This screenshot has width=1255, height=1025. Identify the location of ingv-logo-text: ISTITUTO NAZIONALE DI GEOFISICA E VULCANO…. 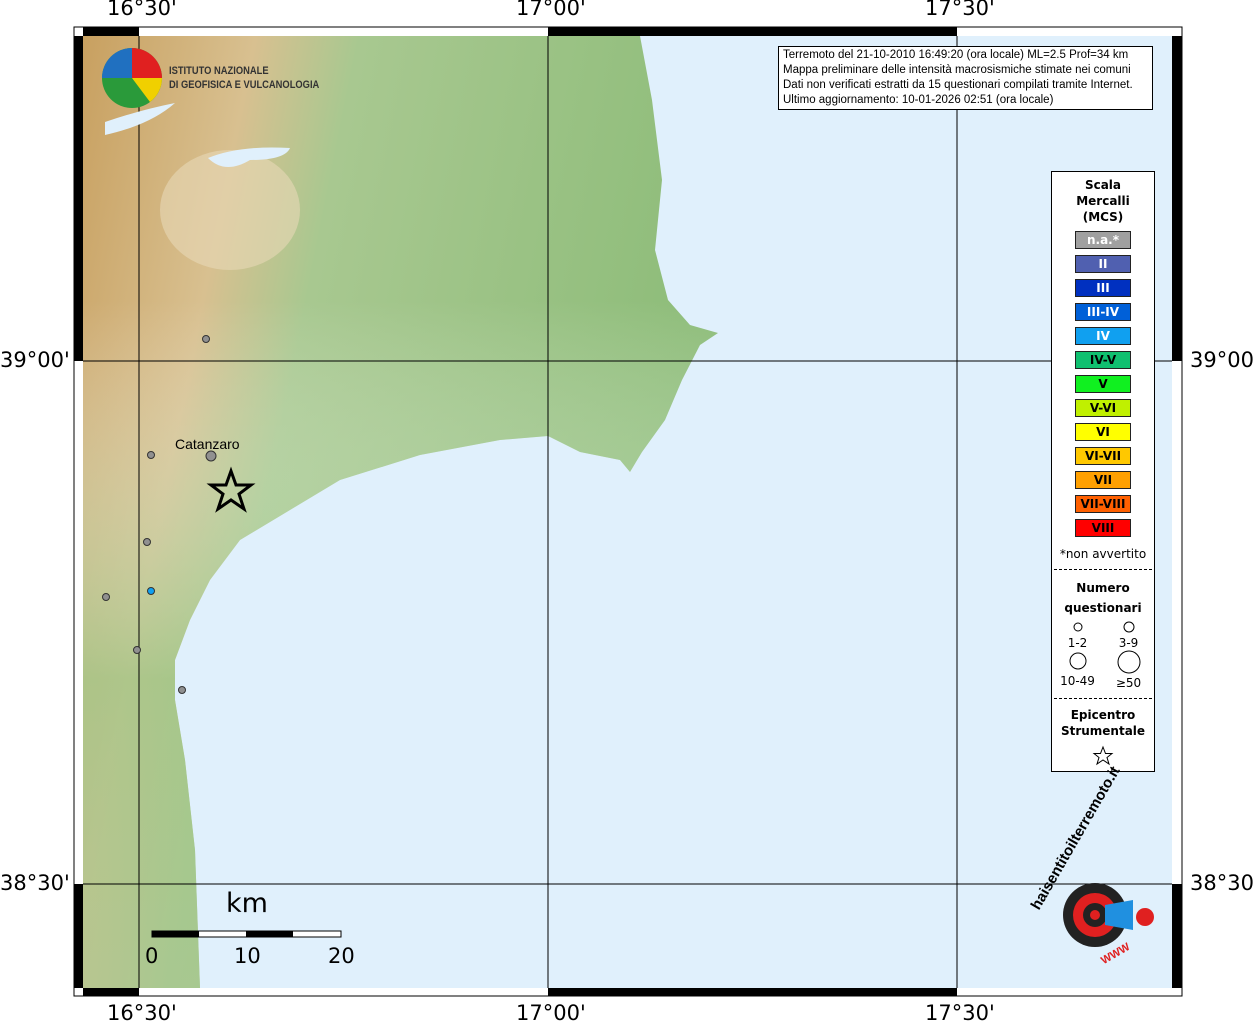
(244, 78).